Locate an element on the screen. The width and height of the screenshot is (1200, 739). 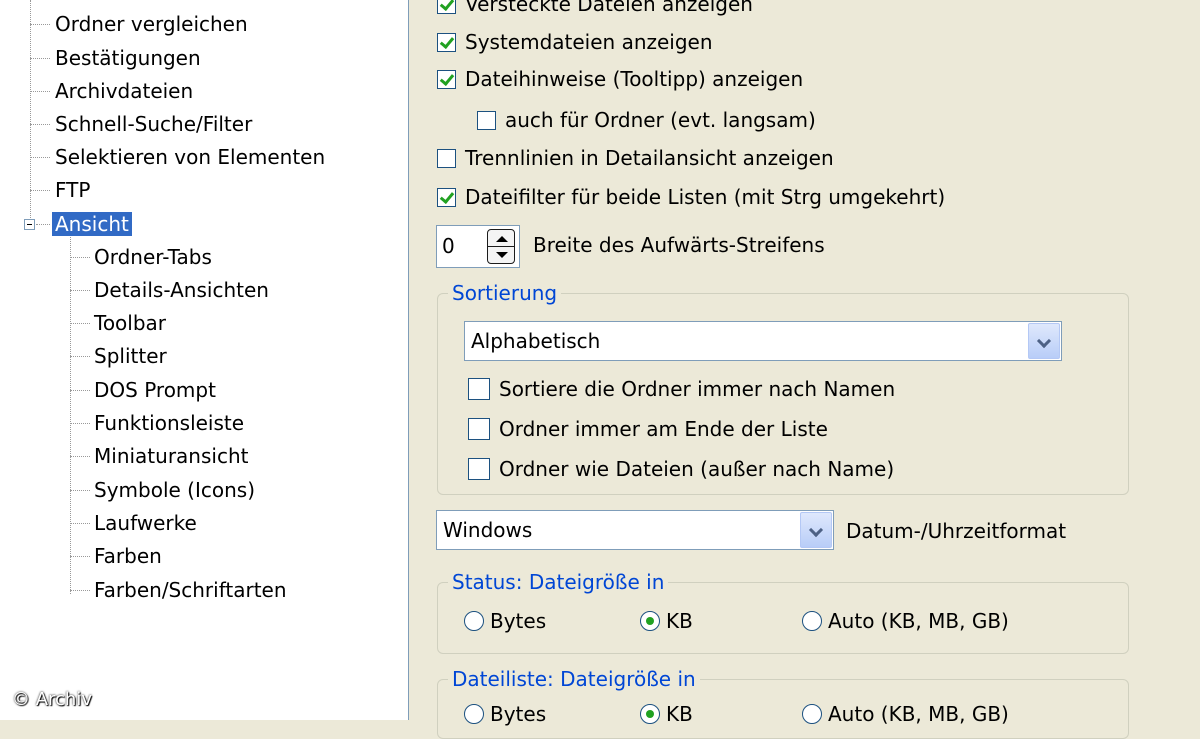
hidden-files-checkbox: Versteckte Dateien anzeigen is located at coordinates (595, 8).